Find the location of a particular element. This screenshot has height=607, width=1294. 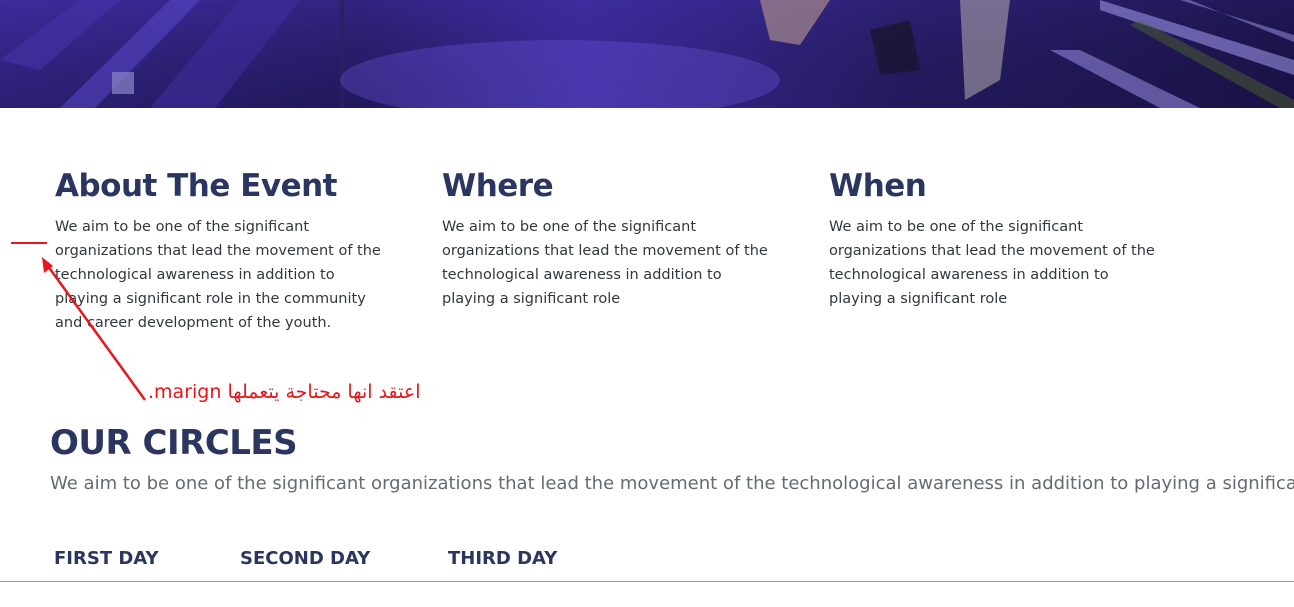

about-event-title: About The Event is located at coordinates (196, 186).